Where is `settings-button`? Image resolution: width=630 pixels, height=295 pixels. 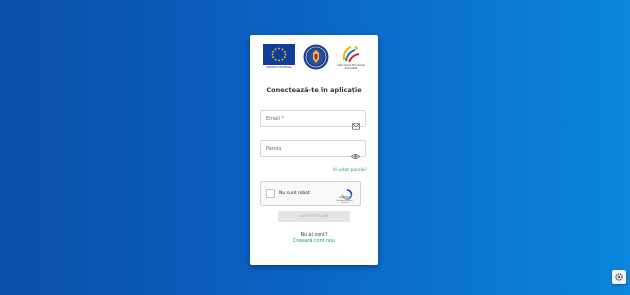 settings-button is located at coordinates (619, 277).